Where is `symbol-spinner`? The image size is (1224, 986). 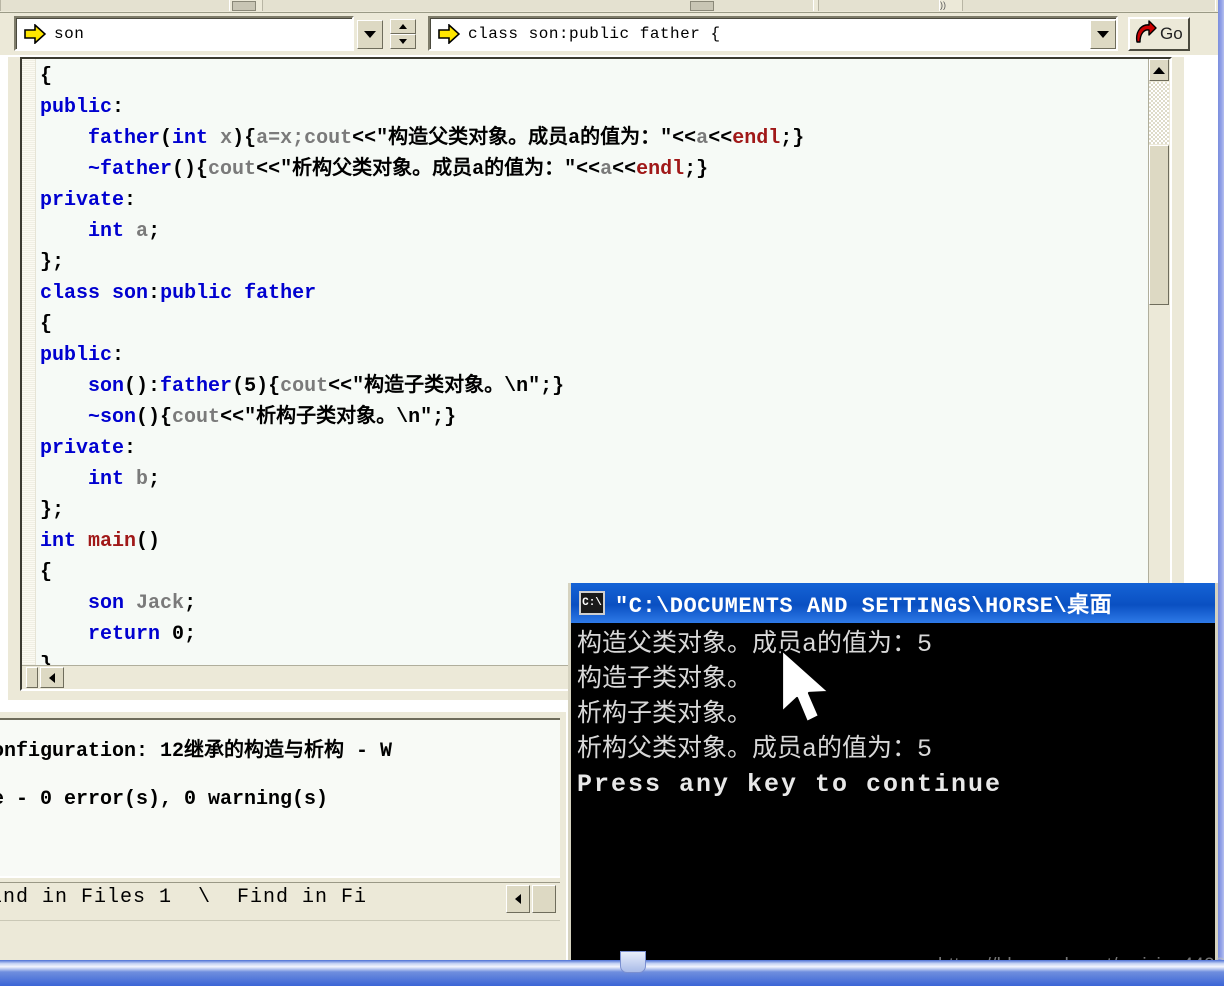 symbol-spinner is located at coordinates (403, 34).